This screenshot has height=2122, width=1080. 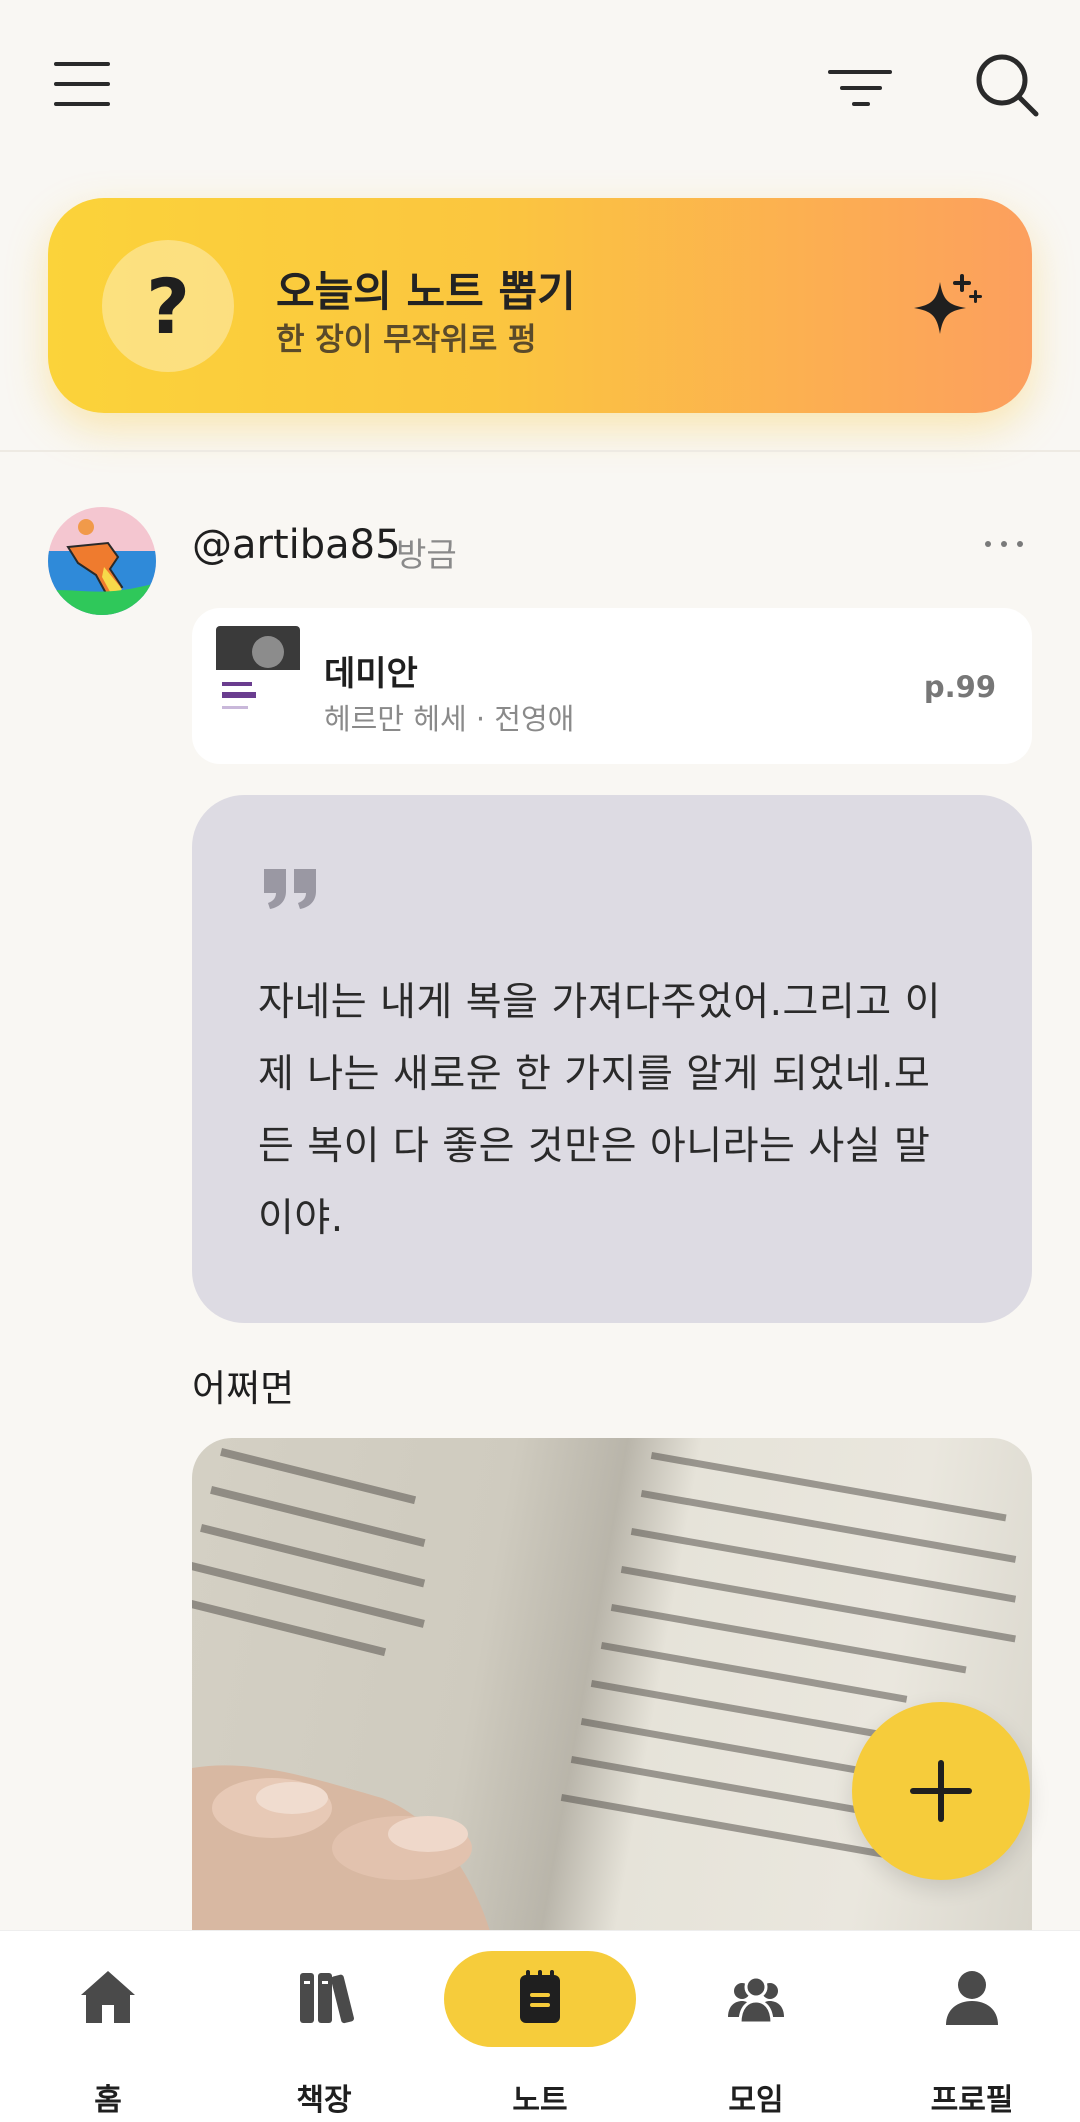 What do you see at coordinates (861, 88) in the screenshot?
I see `filter-icon` at bounding box center [861, 88].